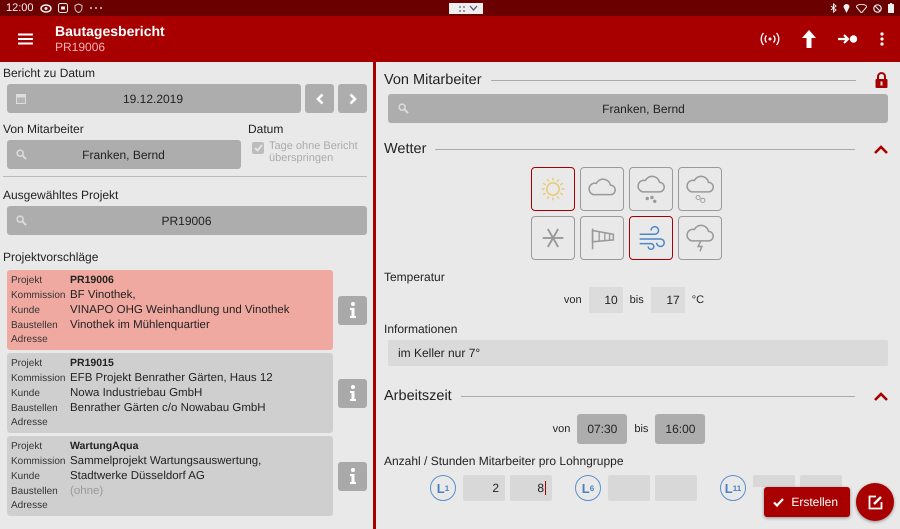 The image size is (900, 529). I want to click on field-label: Anzahl / Stunden Mitarbeiter pro Lohngruppe, so click(504, 461).